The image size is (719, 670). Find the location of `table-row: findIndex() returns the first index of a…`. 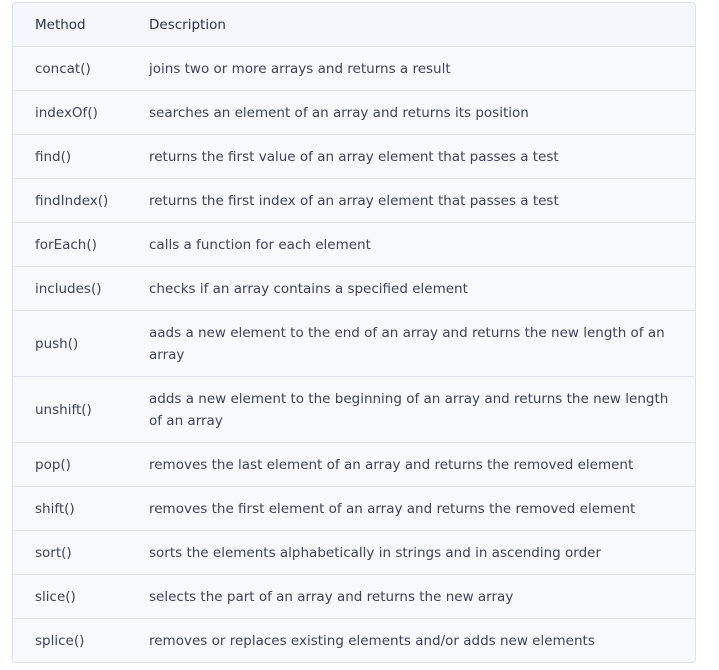

table-row: findIndex() returns the first index of a… is located at coordinates (354, 200).